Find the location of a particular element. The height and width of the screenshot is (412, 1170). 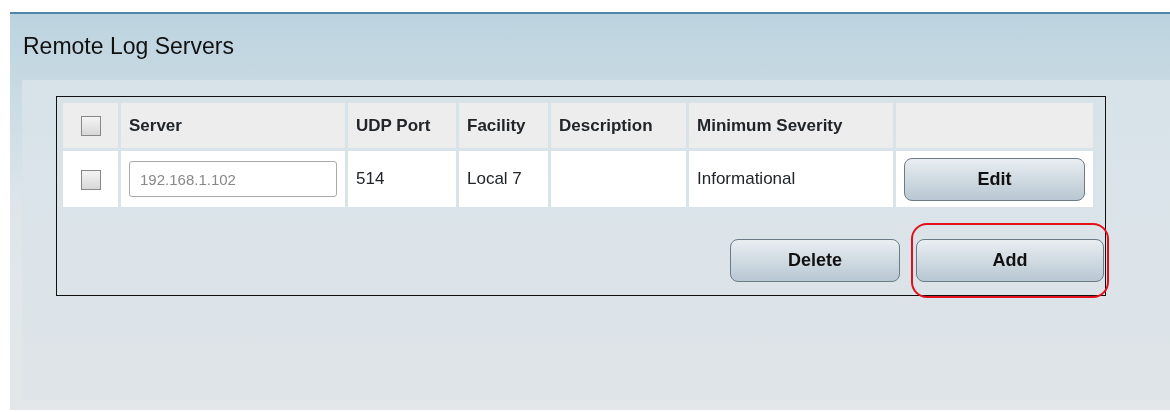

delete-button: Delete is located at coordinates (815, 260).